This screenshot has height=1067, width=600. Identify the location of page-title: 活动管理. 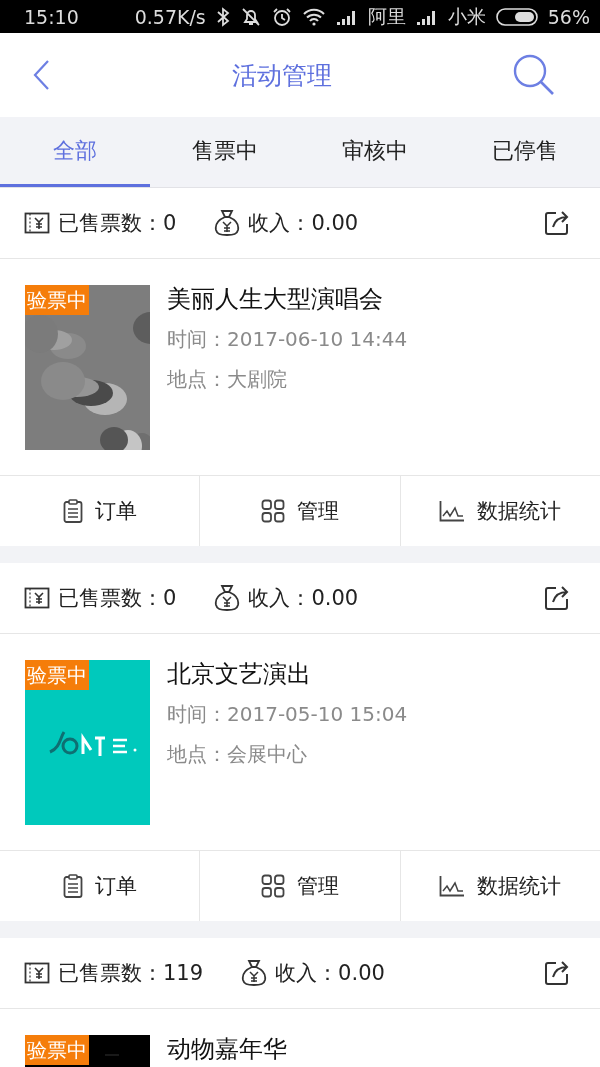
(282, 75).